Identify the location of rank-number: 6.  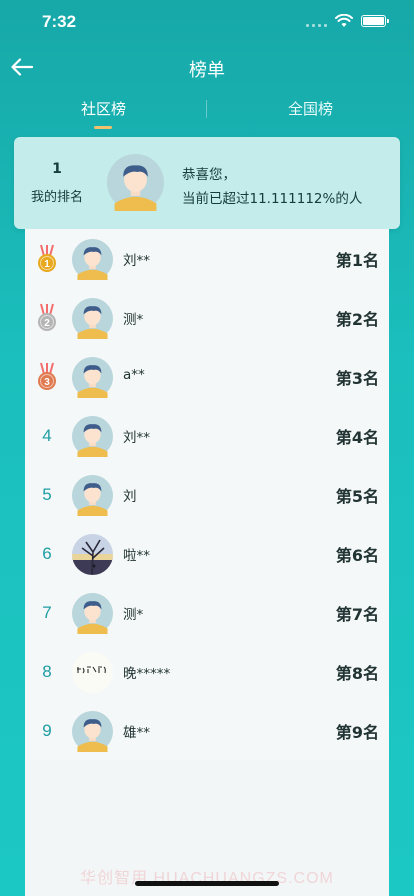
(47, 553).